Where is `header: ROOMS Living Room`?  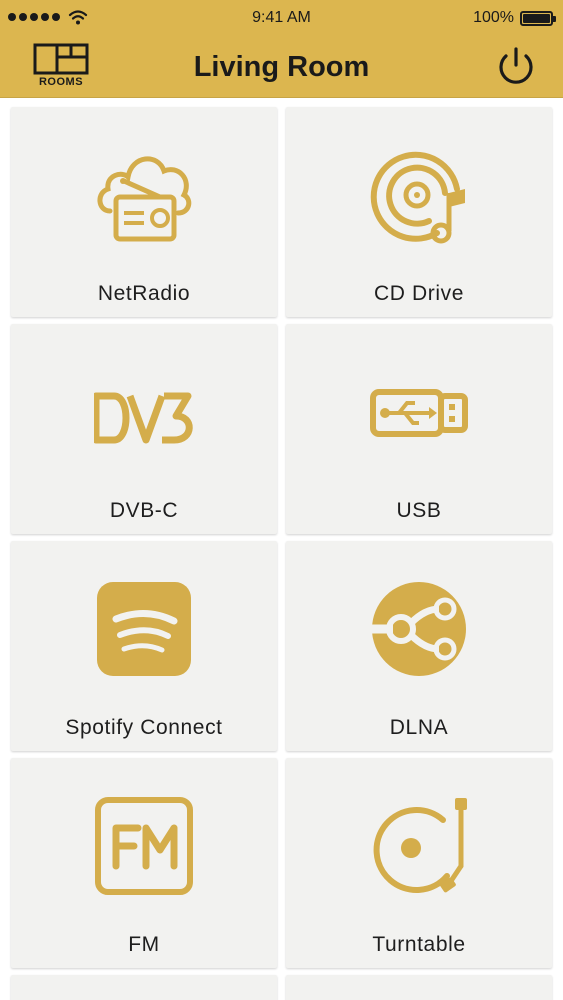 header: ROOMS Living Room is located at coordinates (281, 67).